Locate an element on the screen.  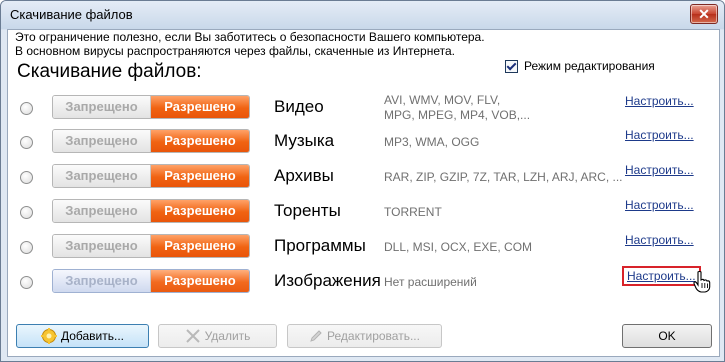
checkbox-checked-icon is located at coordinates (511, 66).